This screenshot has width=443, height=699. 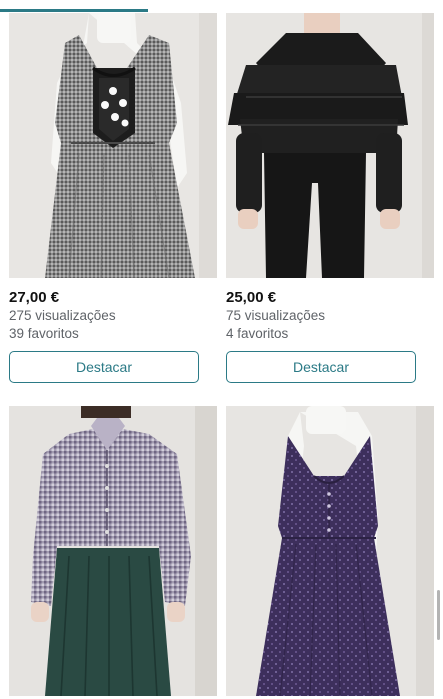 What do you see at coordinates (276, 315) in the screenshot?
I see `item-views: 75 visualizações` at bounding box center [276, 315].